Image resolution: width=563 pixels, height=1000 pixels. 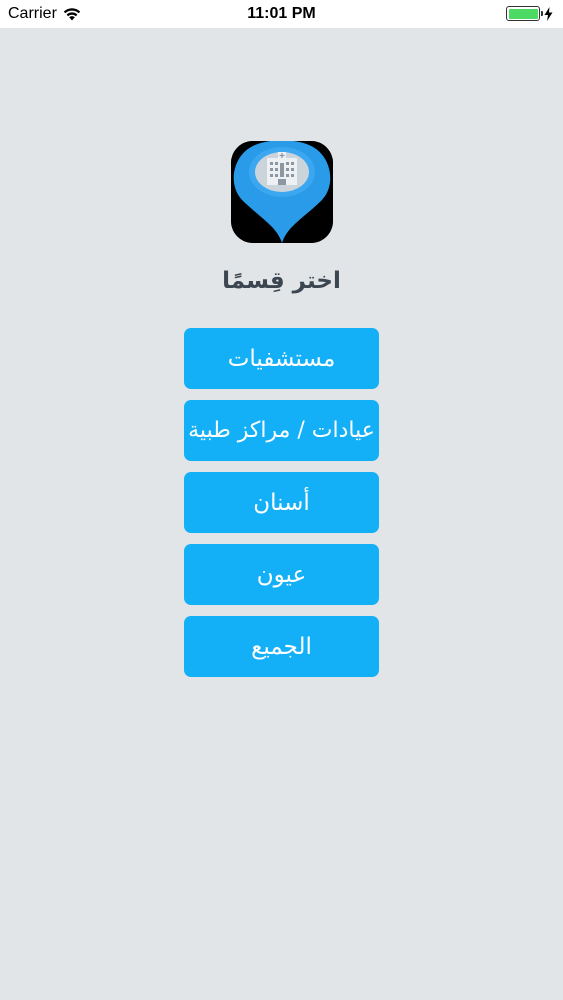 I want to click on status-bar: Carrier 11:01 PM, so click(x=281, y=14).